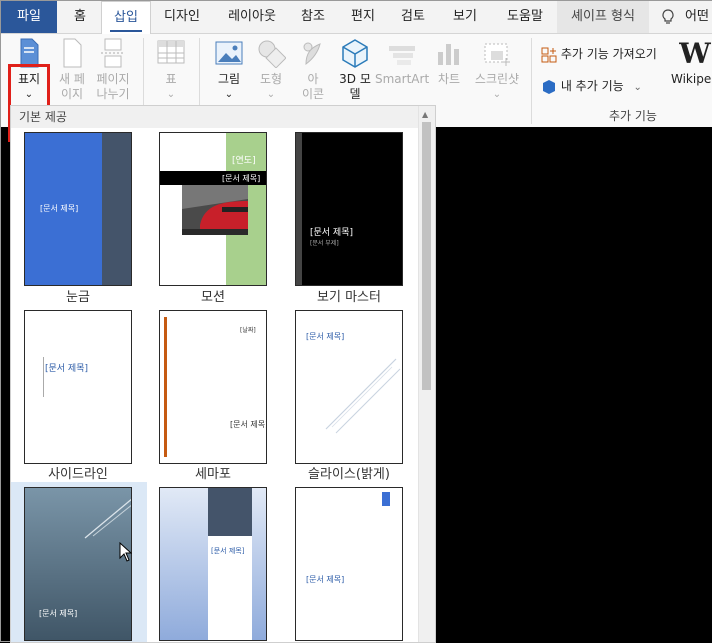 The image size is (712, 643). Describe the element at coordinates (213, 178) in the screenshot. I see `tile-titlebar: [문서 제목]` at that location.